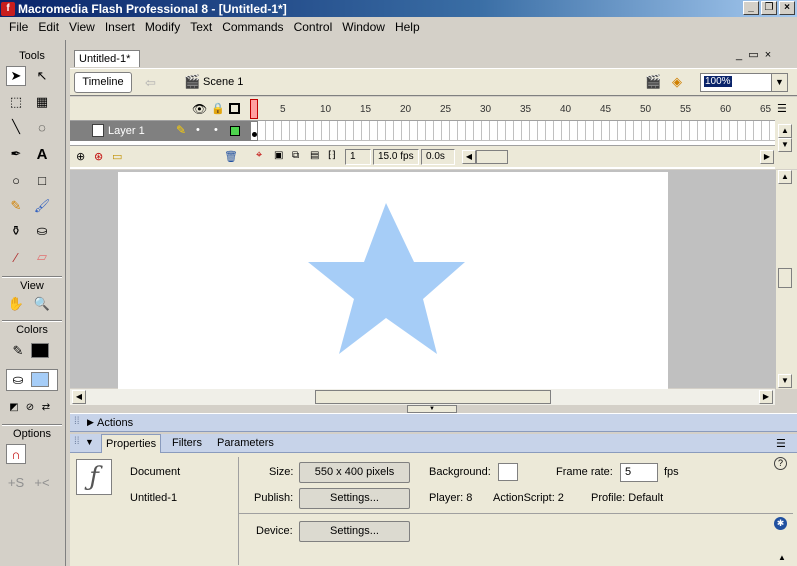 Image resolution: width=797 pixels, height=566 pixels. I want to click on timeline-options-icon: ☰, so click(782, 108).